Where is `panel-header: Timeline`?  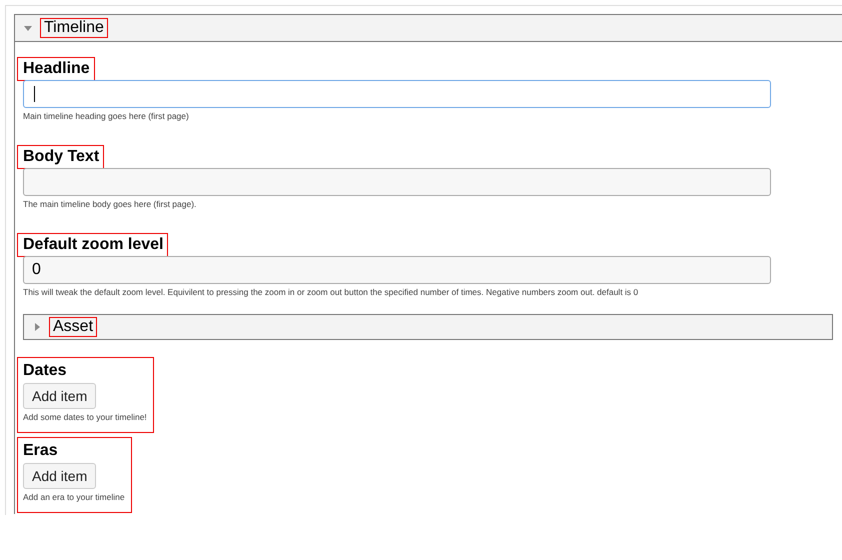 panel-header: Timeline is located at coordinates (428, 28).